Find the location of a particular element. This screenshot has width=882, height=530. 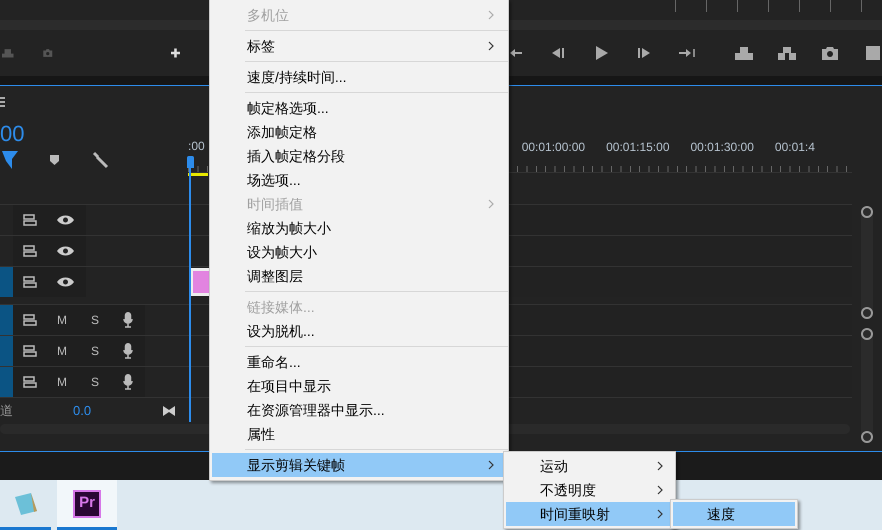

ruler-timecode: 00:01:00:00 is located at coordinates (554, 147).